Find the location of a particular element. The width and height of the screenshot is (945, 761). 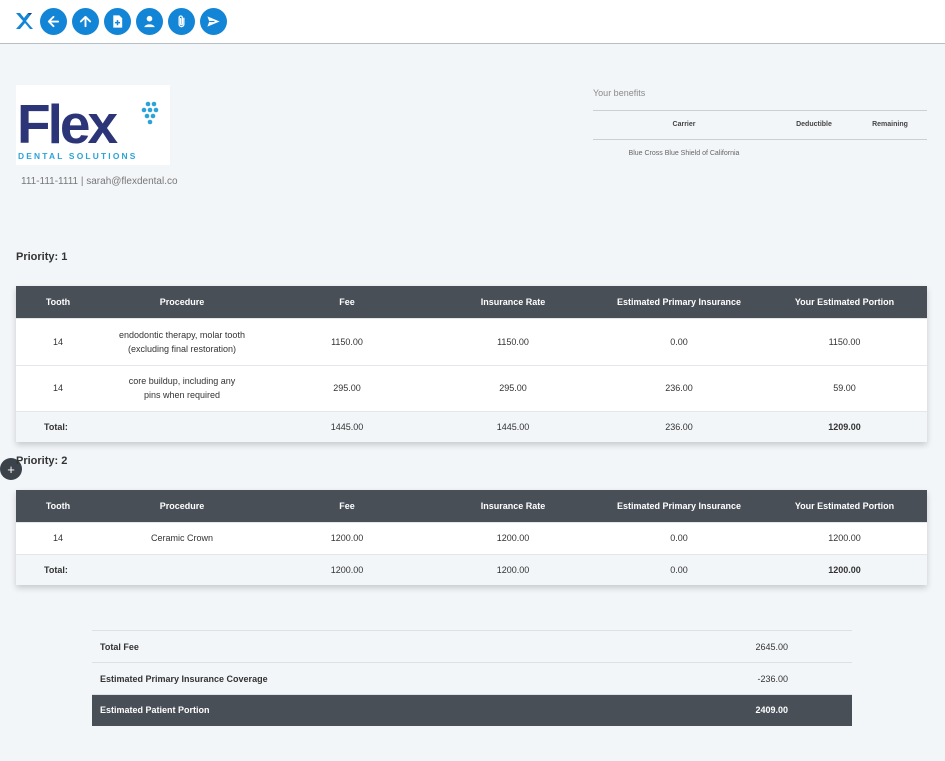

flex-logo-icon: Flex DENTAL SOLUTIONS is located at coordinates (88, 127).